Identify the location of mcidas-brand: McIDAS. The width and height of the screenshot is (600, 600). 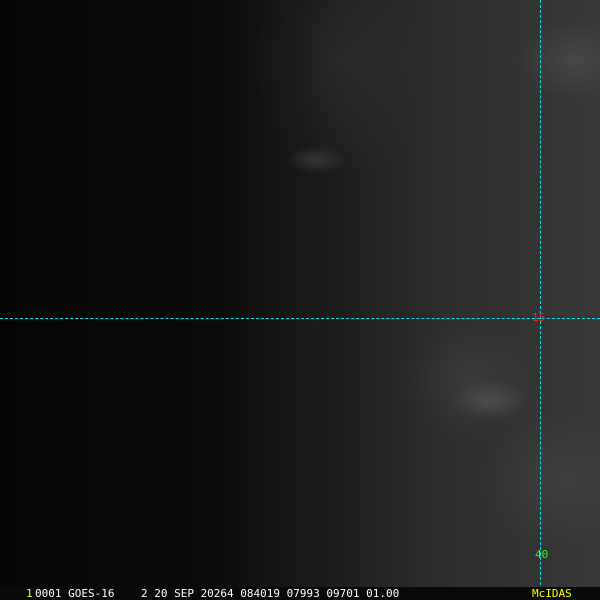
(552, 593).